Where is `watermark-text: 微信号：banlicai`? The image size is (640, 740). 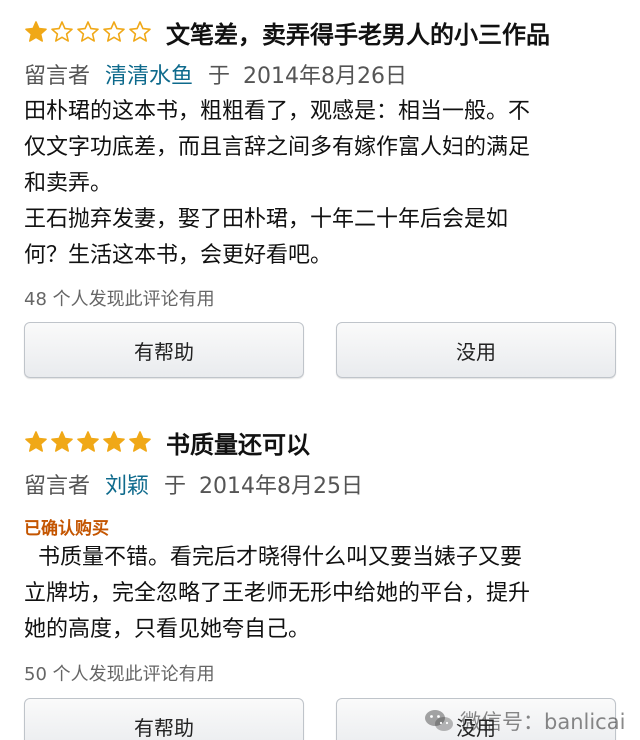
watermark-text: 微信号：banlicai is located at coordinates (543, 722).